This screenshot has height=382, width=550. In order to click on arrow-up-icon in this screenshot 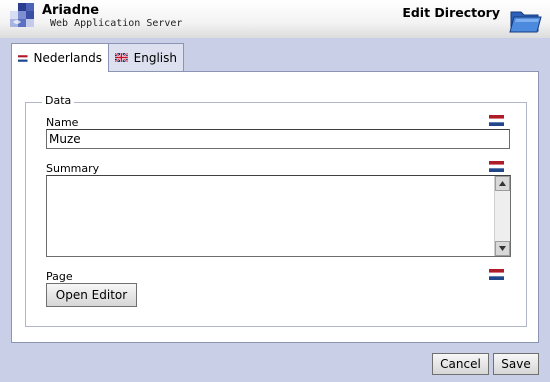, I will do `click(502, 183)`.